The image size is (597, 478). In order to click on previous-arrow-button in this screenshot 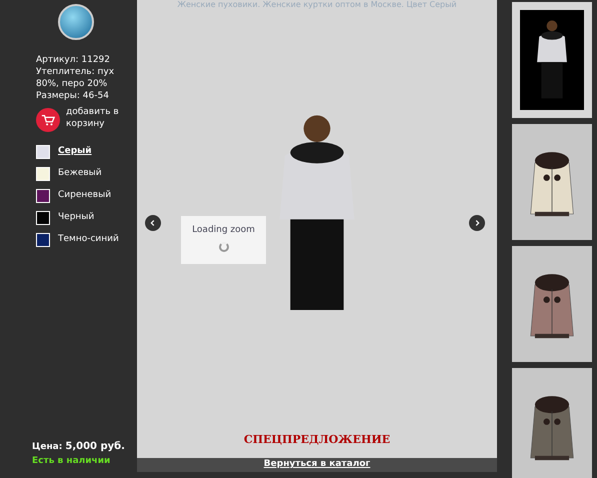, I will do `click(153, 223)`.